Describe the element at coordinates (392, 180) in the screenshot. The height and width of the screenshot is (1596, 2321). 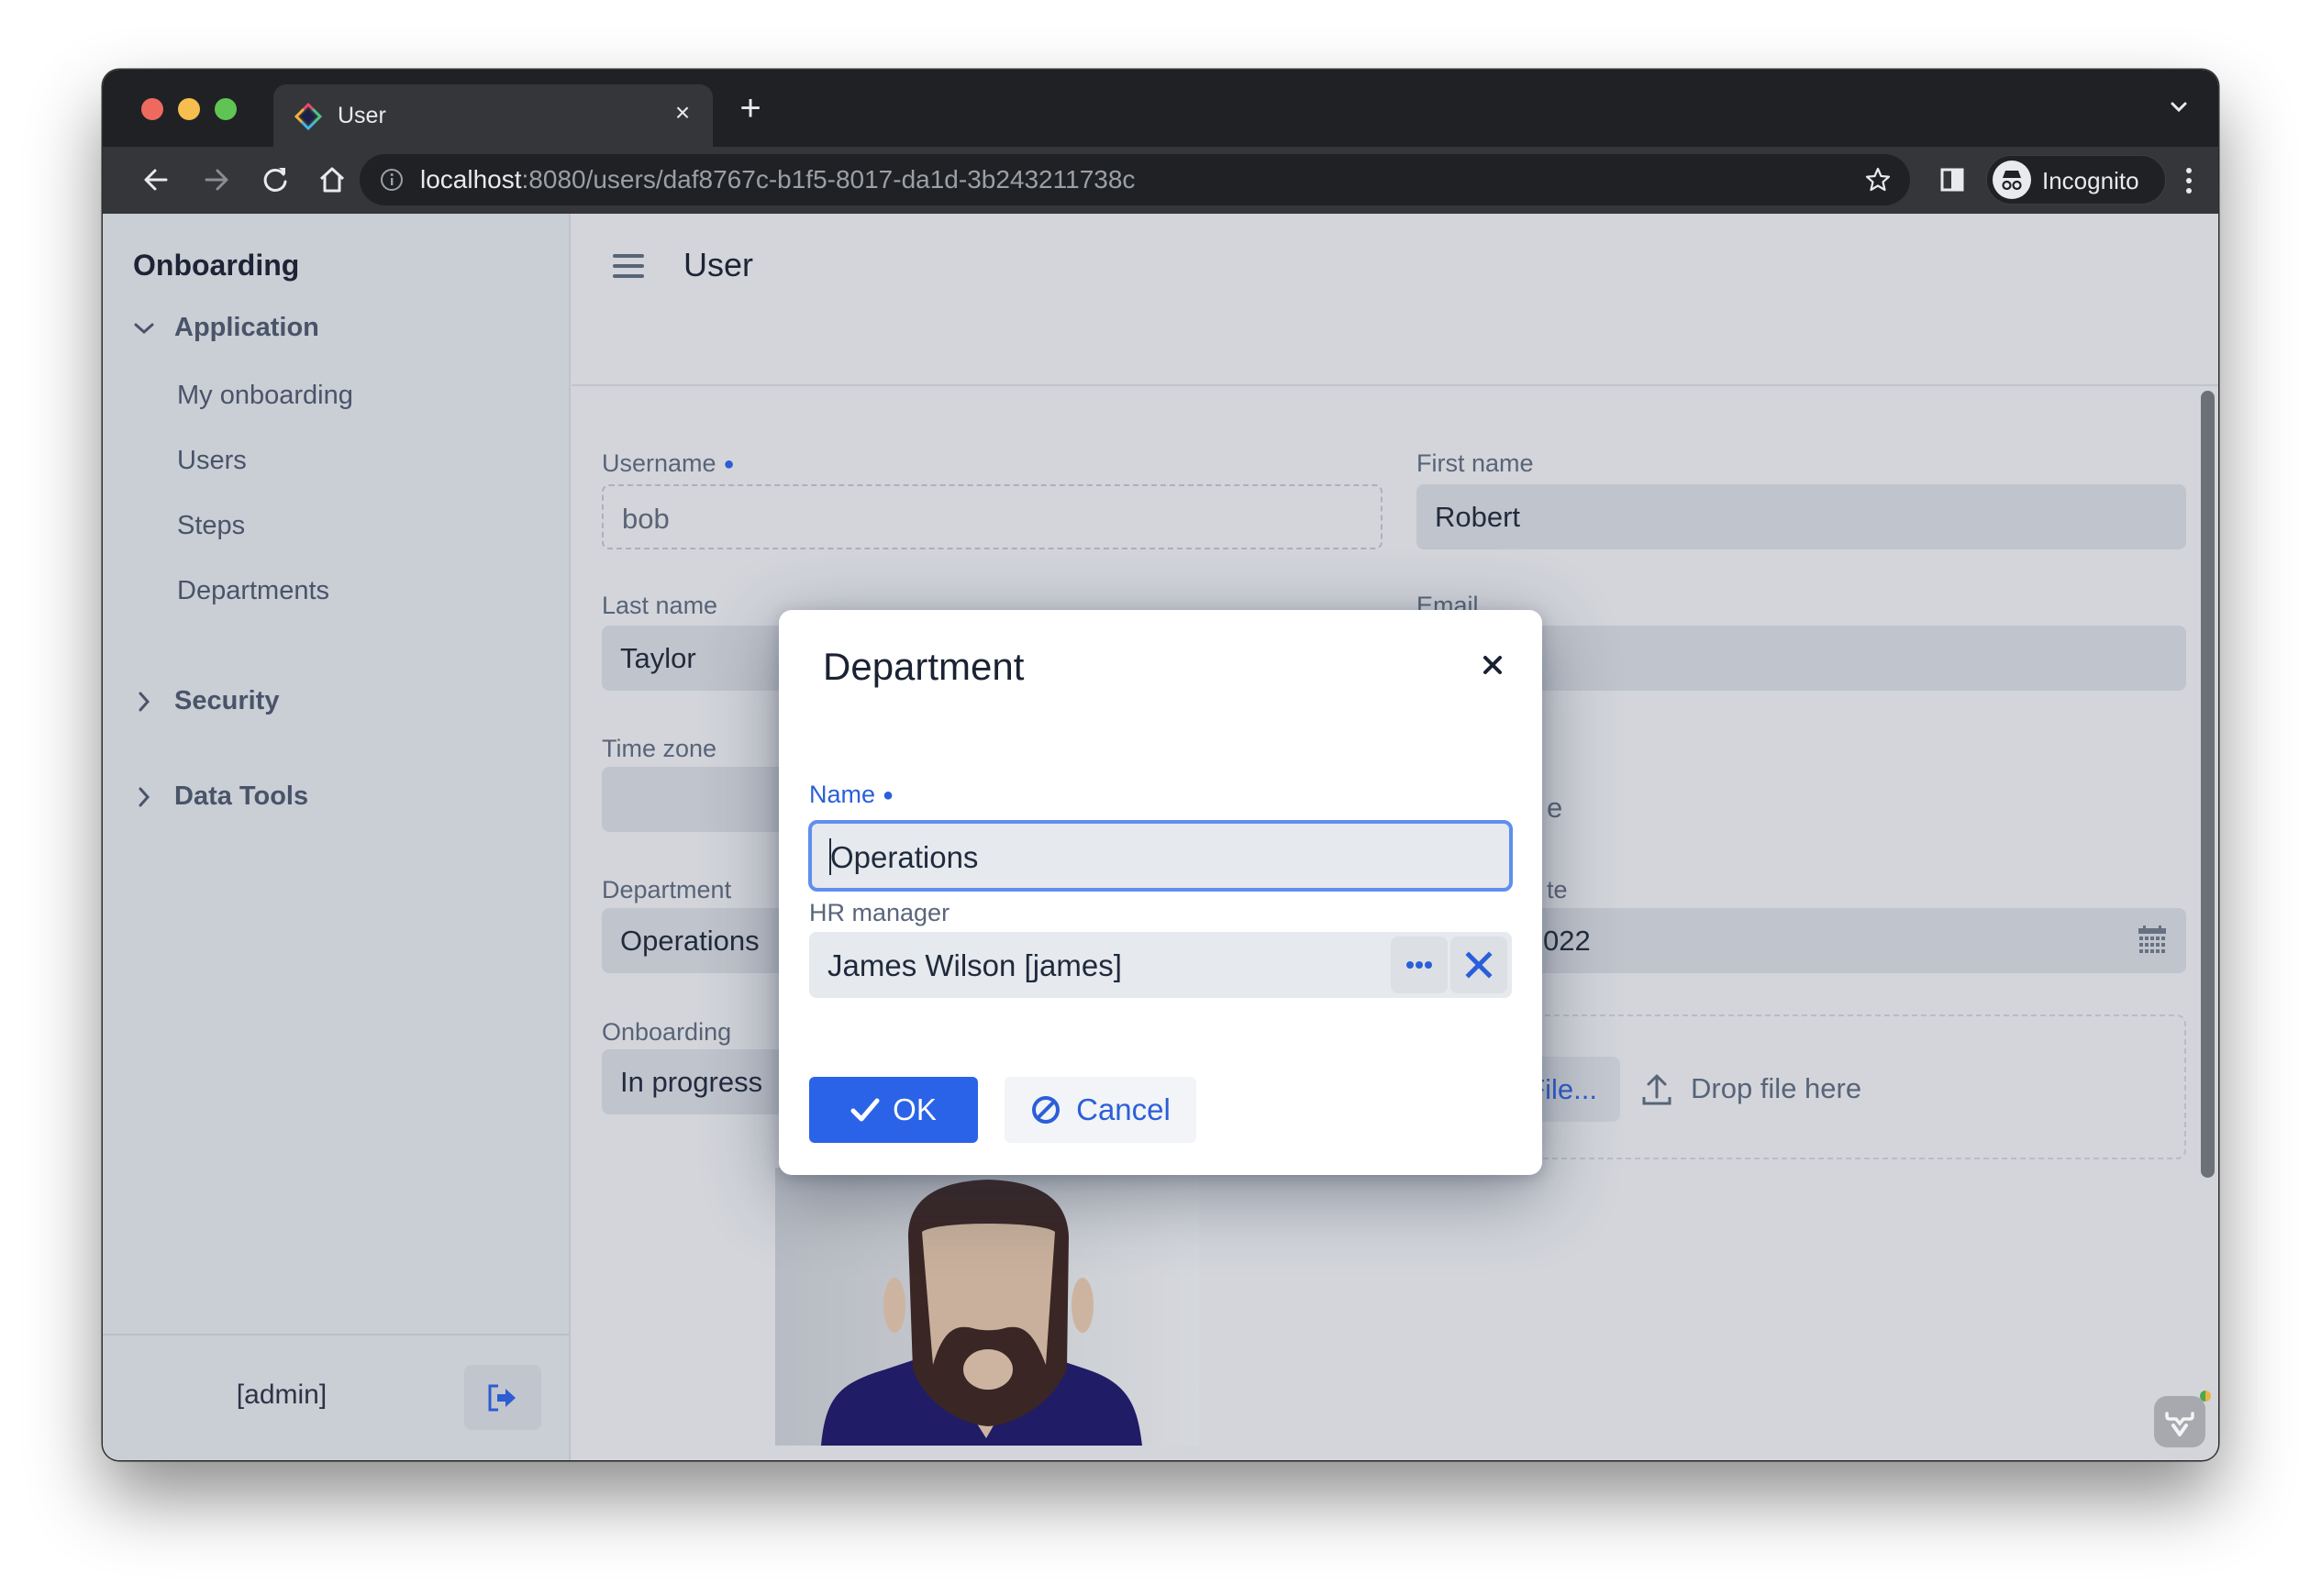
I see `site-info-icon` at that location.